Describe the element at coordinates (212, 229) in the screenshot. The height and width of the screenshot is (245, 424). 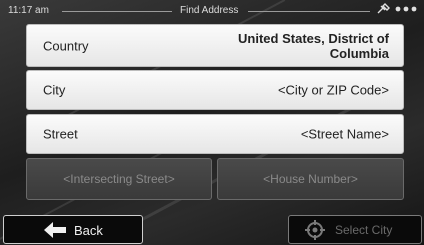
I see `bottom-bar: Back Select City` at that location.